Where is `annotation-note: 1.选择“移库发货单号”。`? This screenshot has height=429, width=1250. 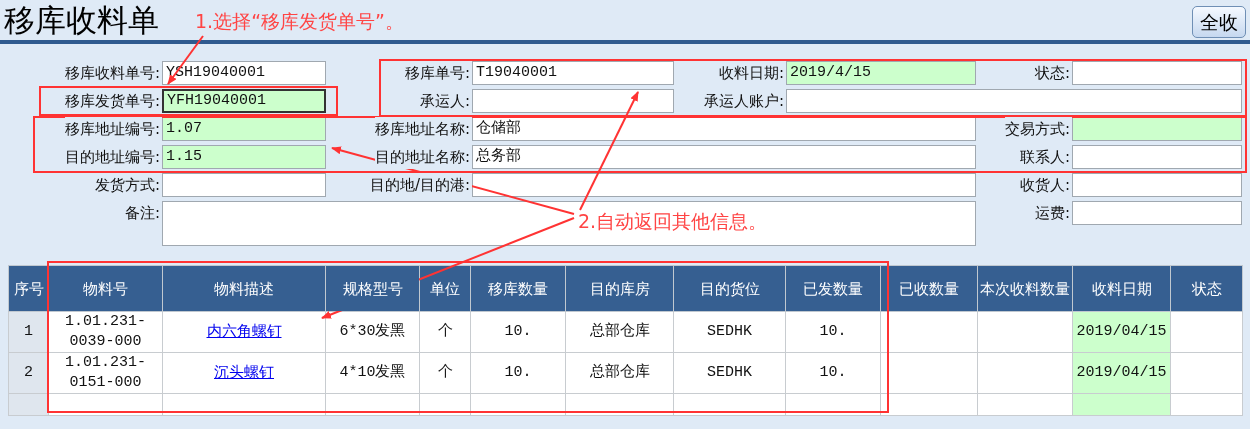 annotation-note: 1.选择“移库发货单号”。 is located at coordinates (299, 21).